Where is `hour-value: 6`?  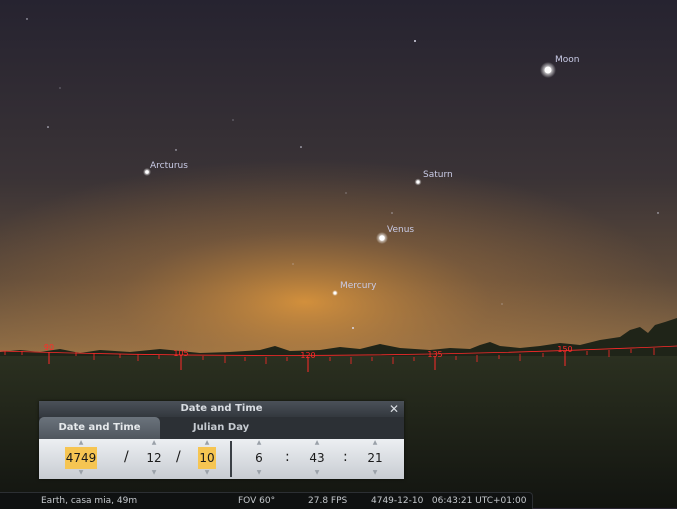
hour-value: 6 is located at coordinates (259, 458).